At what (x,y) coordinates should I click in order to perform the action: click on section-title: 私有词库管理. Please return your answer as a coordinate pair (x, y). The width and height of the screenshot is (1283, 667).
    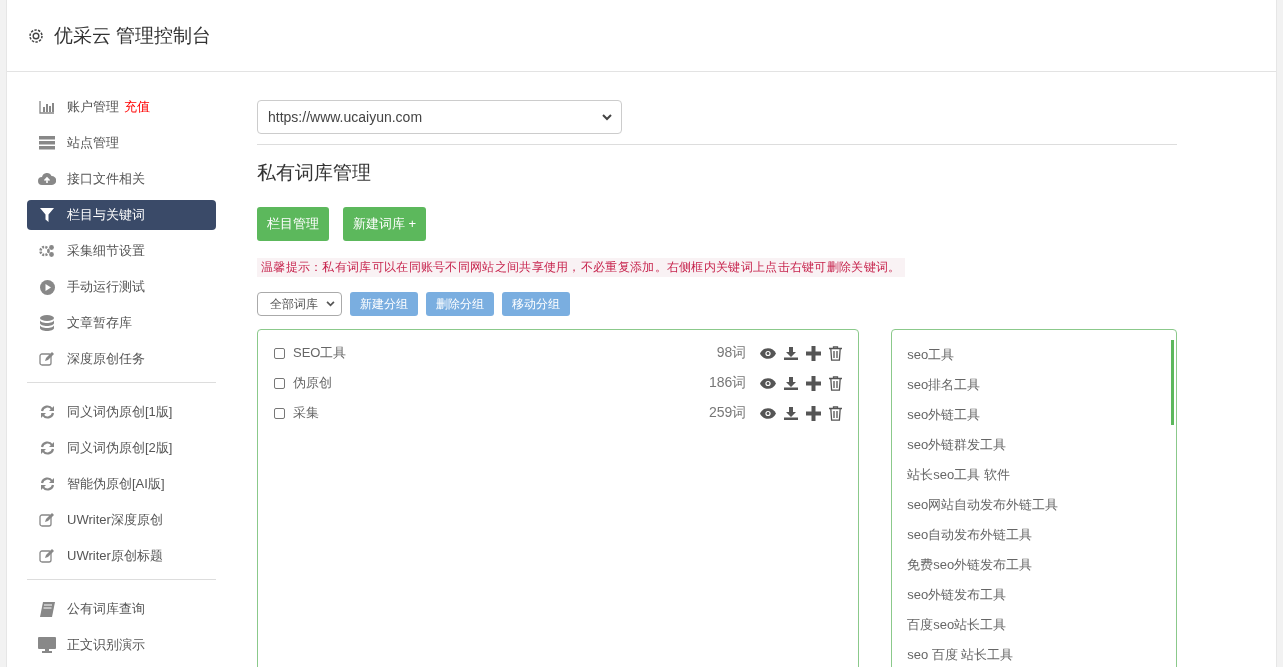
    Looking at the image, I should click on (314, 173).